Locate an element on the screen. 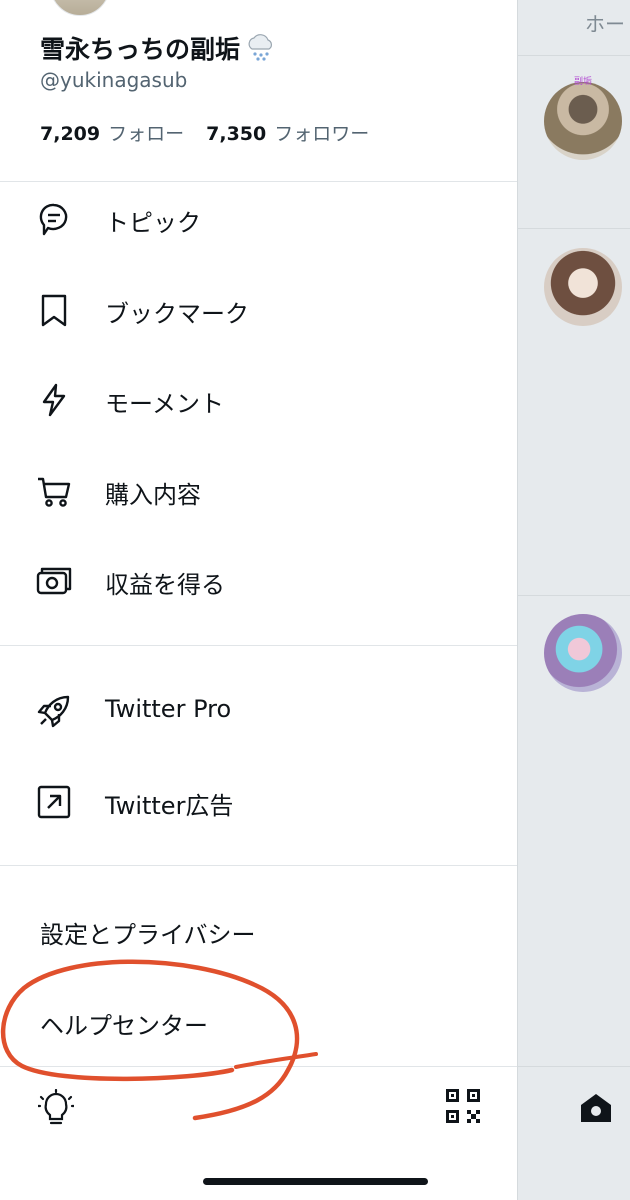 Image resolution: width=630 pixels, height=1200 pixels. home-indicator is located at coordinates (315, 1181).